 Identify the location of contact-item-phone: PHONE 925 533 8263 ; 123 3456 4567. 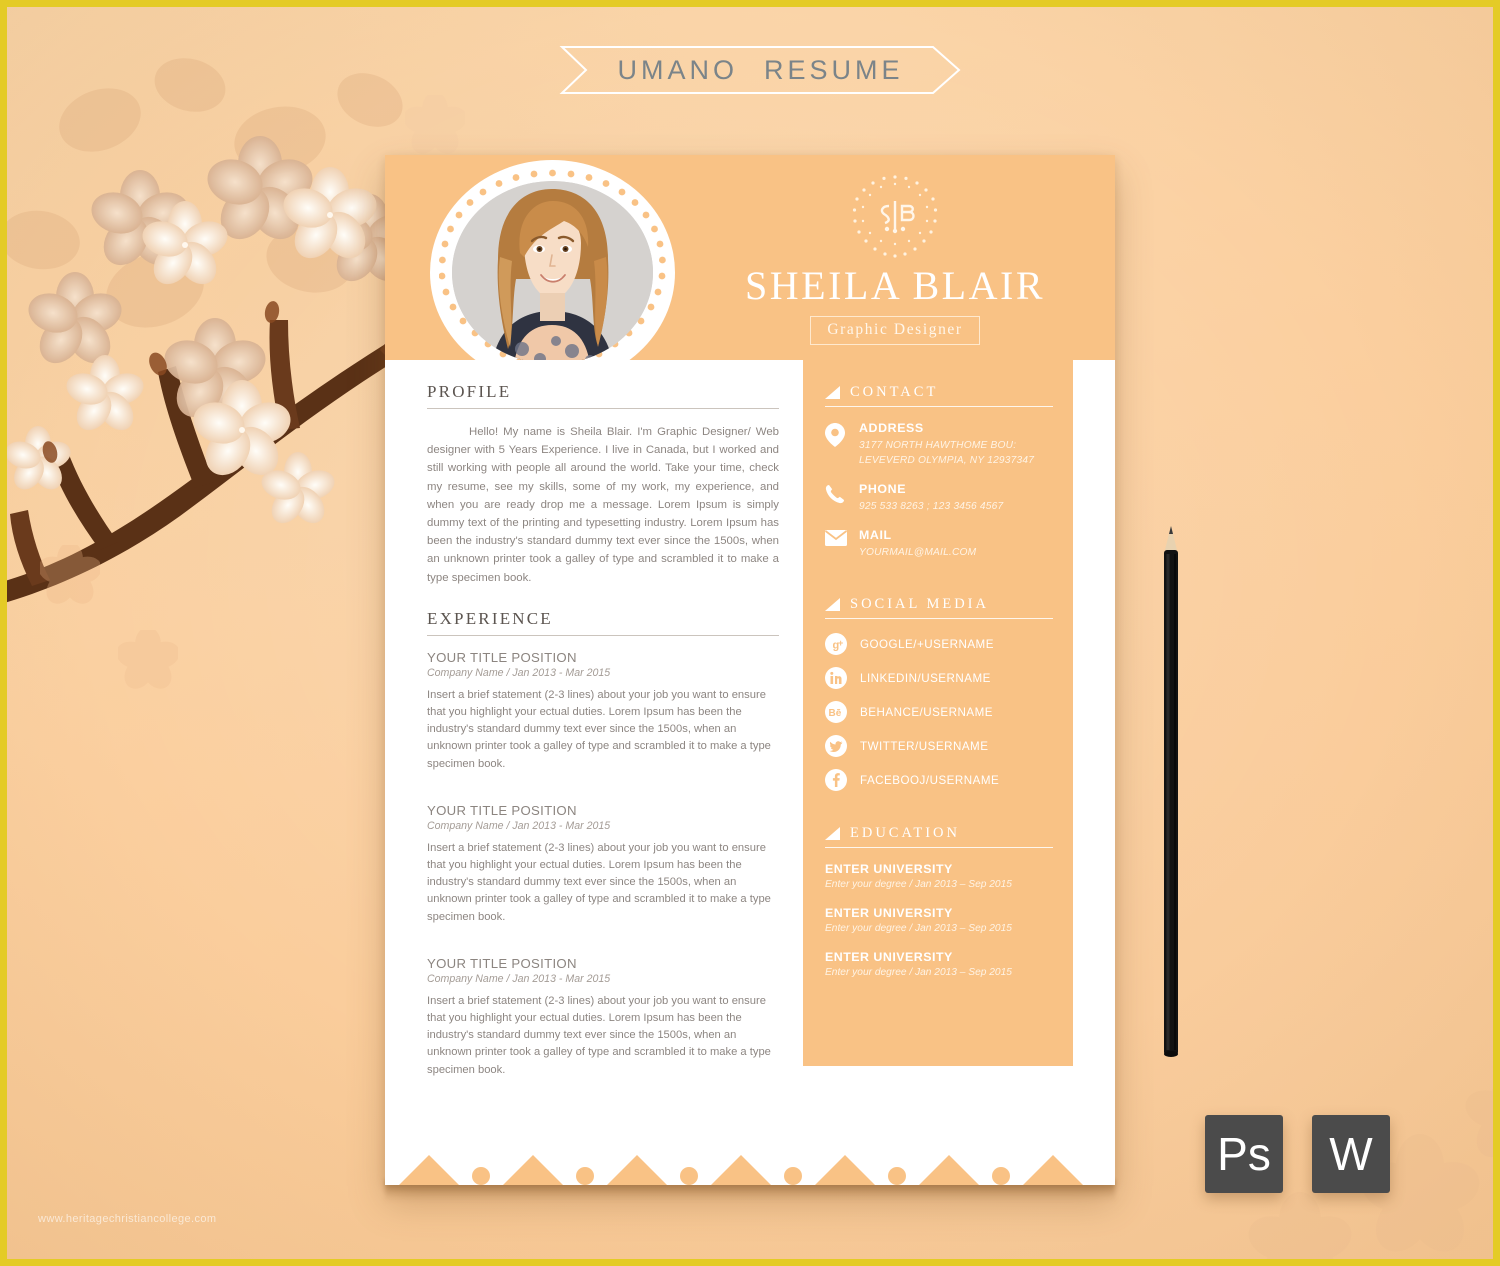
(939, 498).